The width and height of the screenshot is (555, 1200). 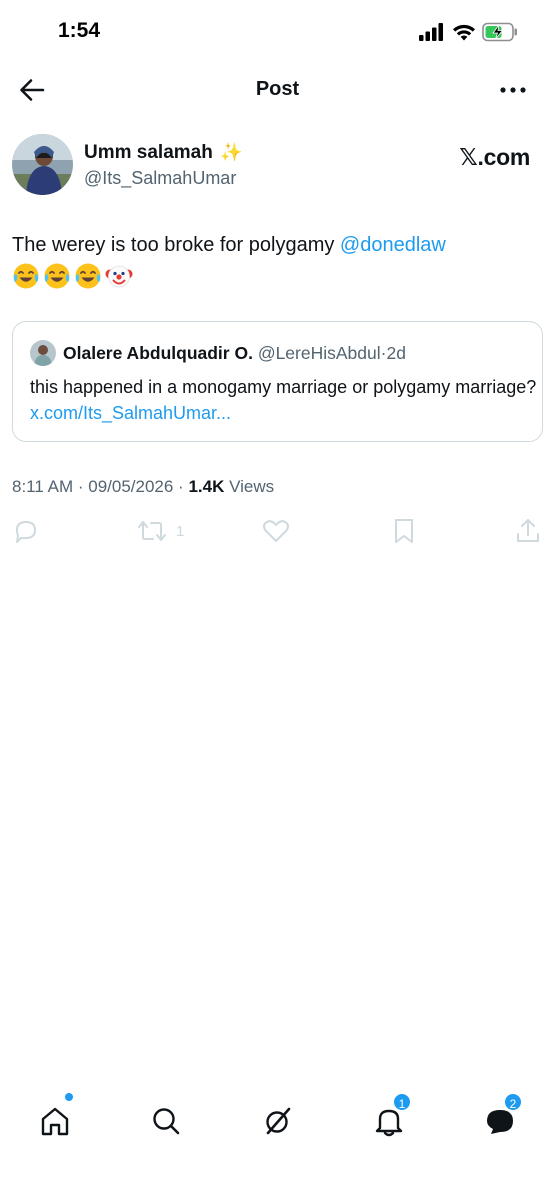 I want to click on home-notification-dot, so click(x=69, y=1097).